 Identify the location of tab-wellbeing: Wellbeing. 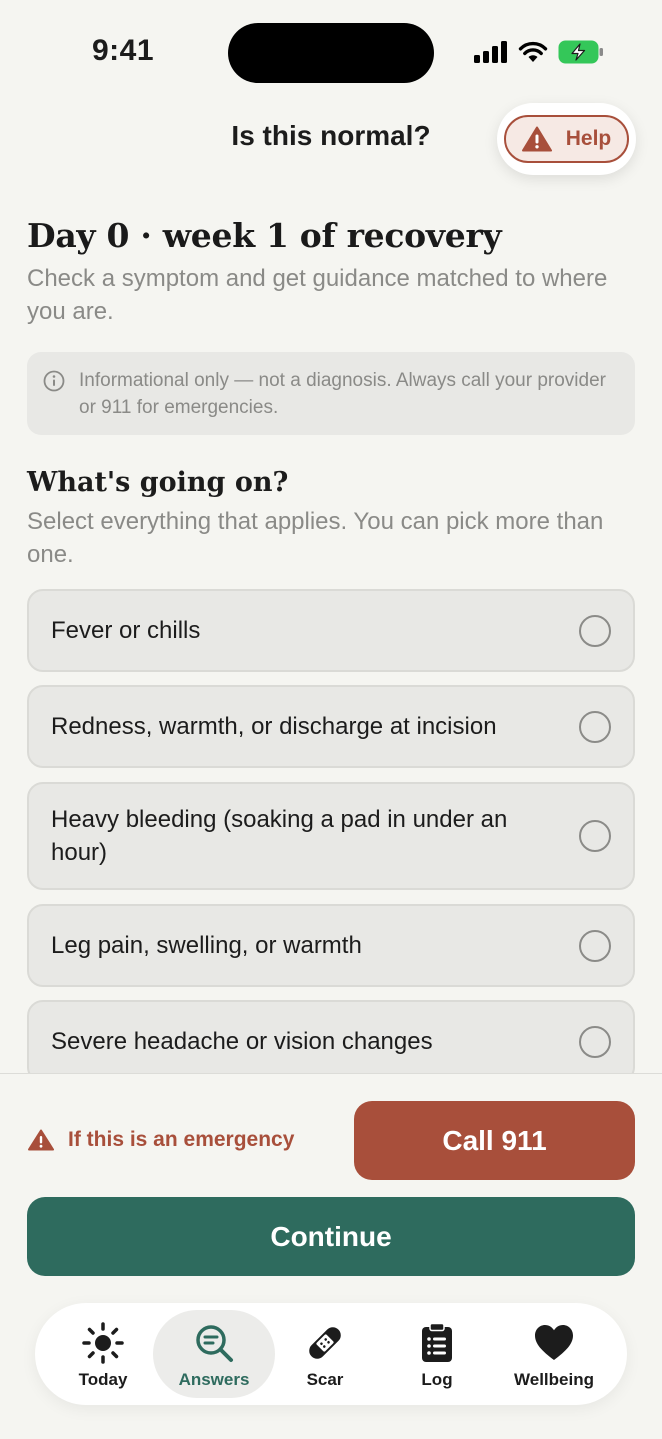
(554, 1354).